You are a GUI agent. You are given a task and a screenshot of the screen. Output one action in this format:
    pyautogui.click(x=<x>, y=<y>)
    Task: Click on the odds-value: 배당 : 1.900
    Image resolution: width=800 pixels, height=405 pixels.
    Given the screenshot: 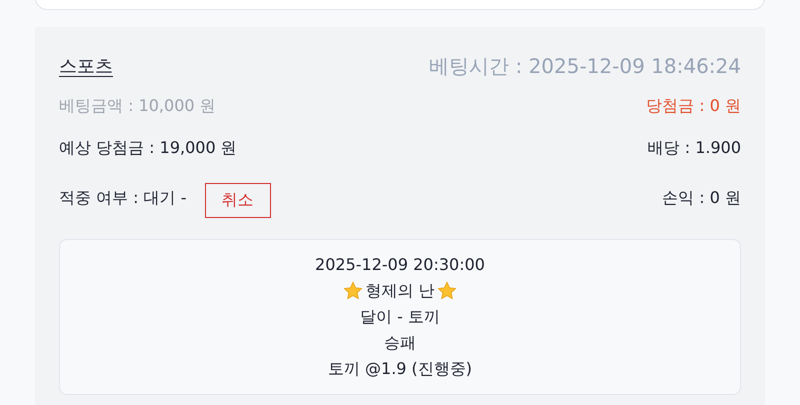 What is the action you would take?
    pyautogui.click(x=694, y=148)
    